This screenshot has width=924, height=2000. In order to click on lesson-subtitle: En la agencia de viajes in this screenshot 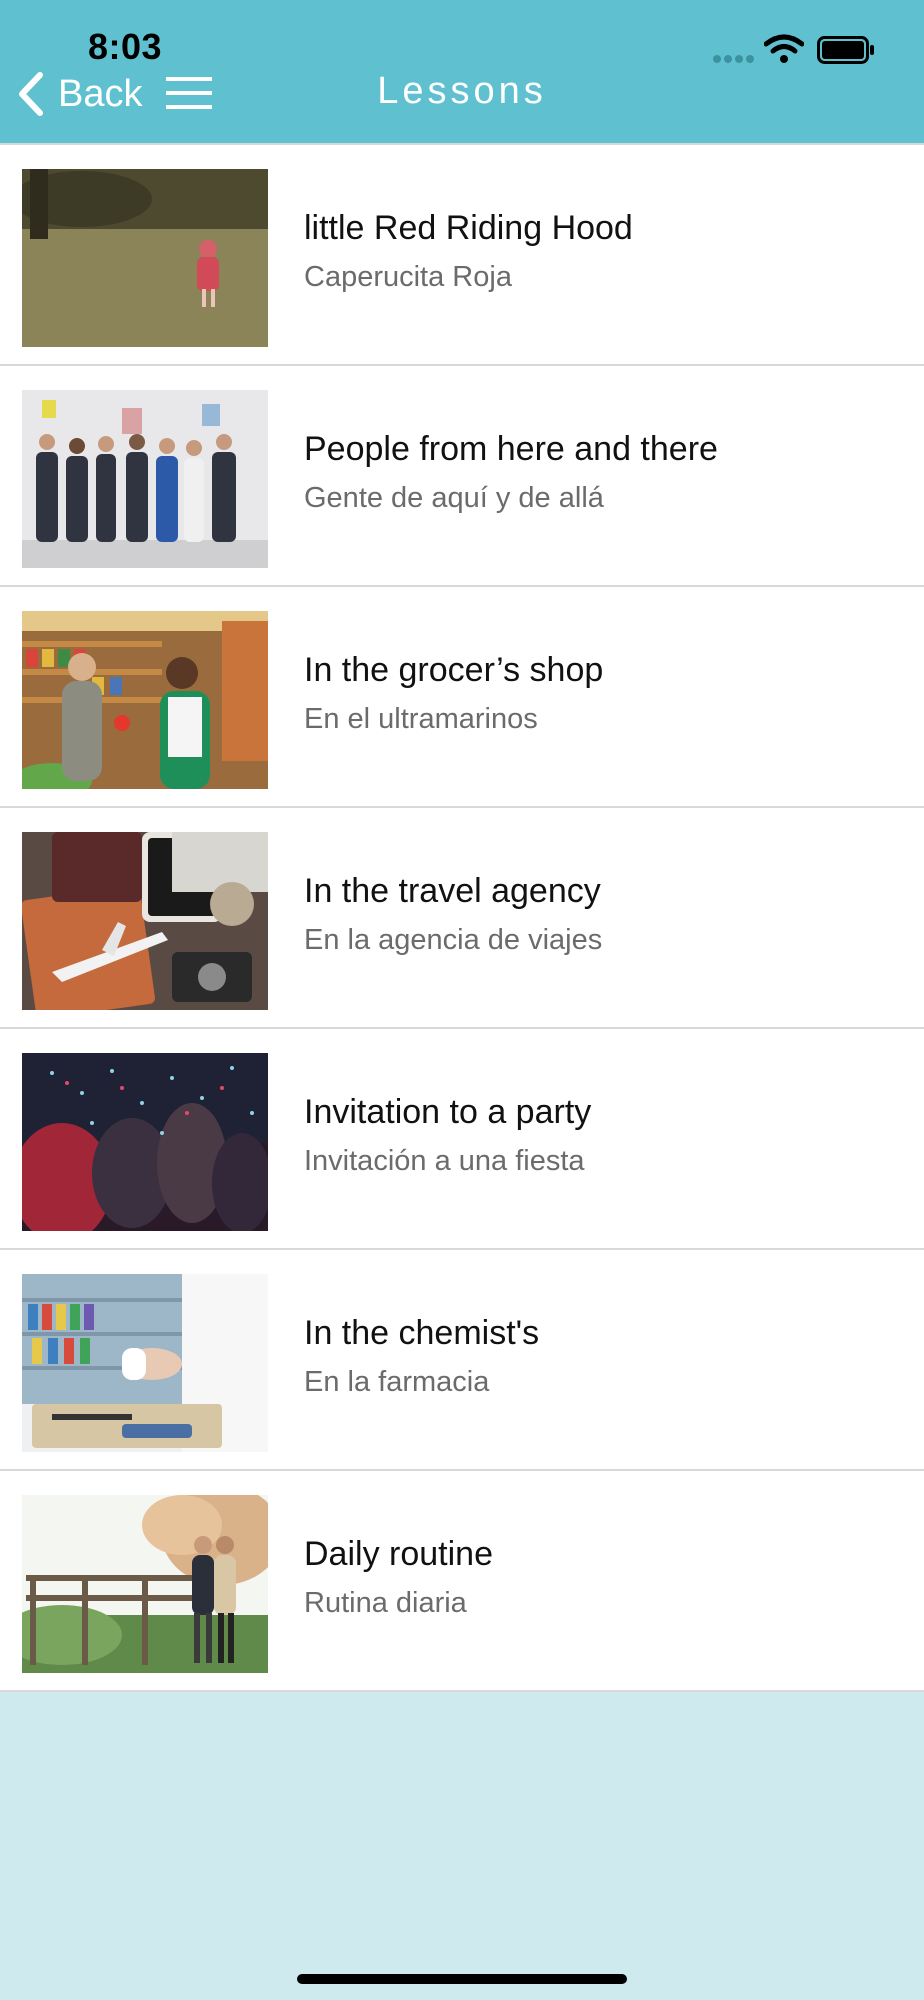, I will do `click(453, 940)`.